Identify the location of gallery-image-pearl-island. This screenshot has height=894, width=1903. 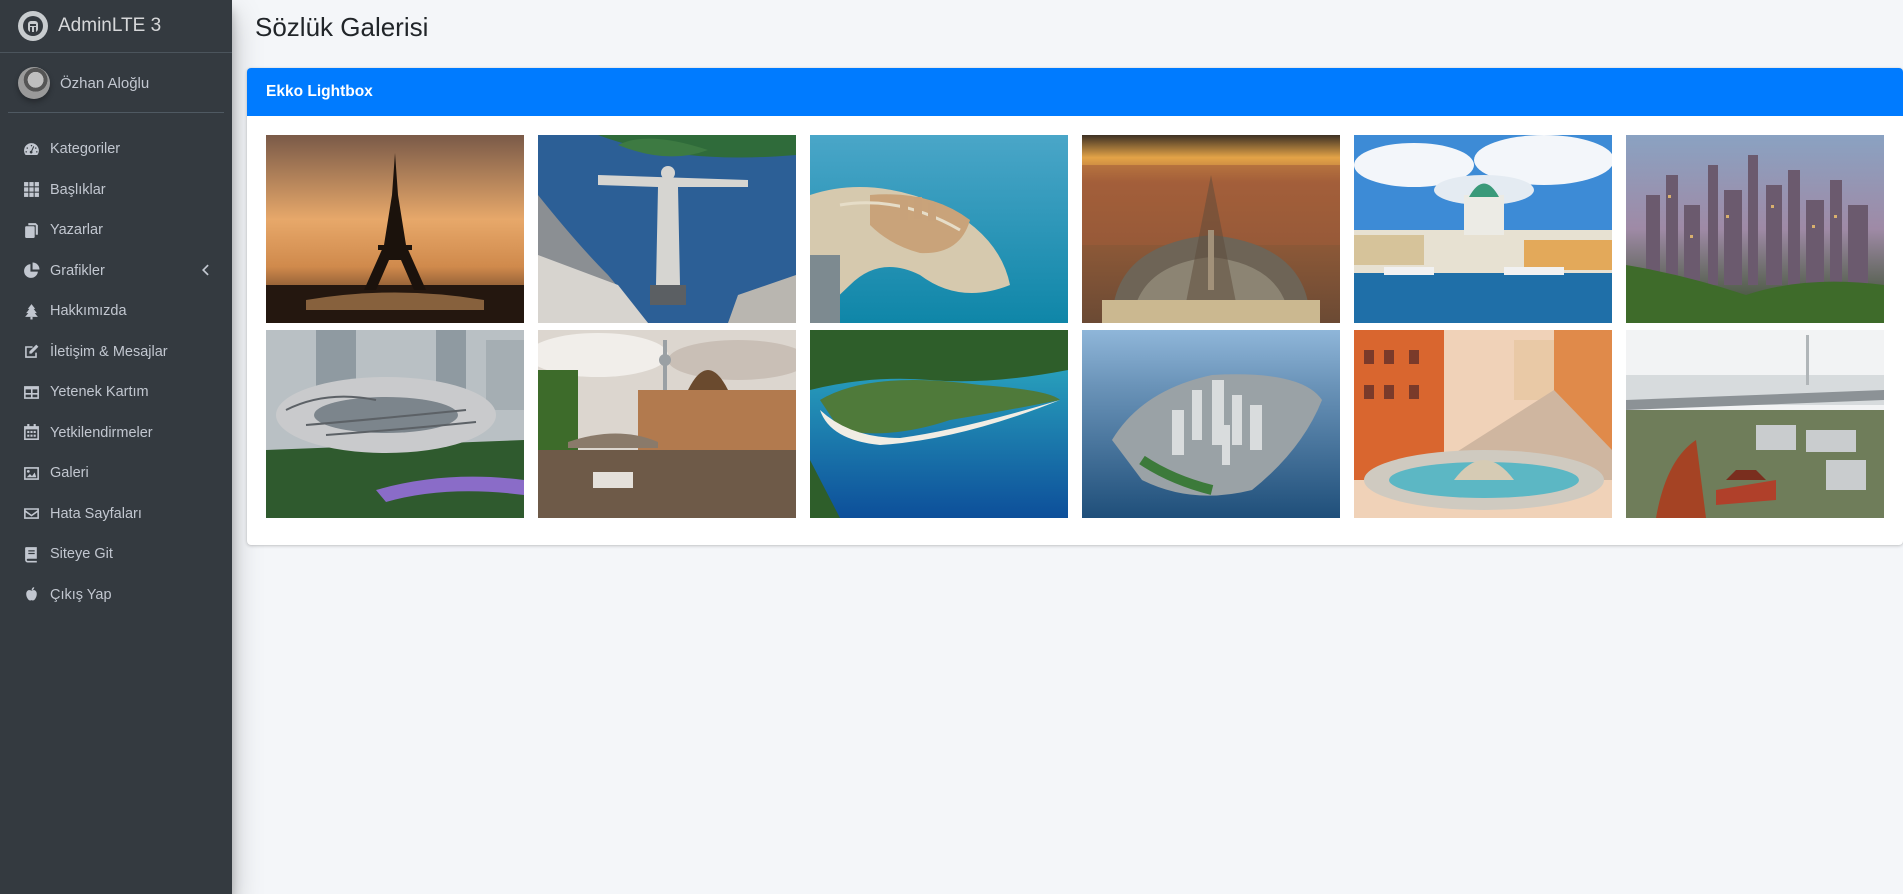
(939, 229).